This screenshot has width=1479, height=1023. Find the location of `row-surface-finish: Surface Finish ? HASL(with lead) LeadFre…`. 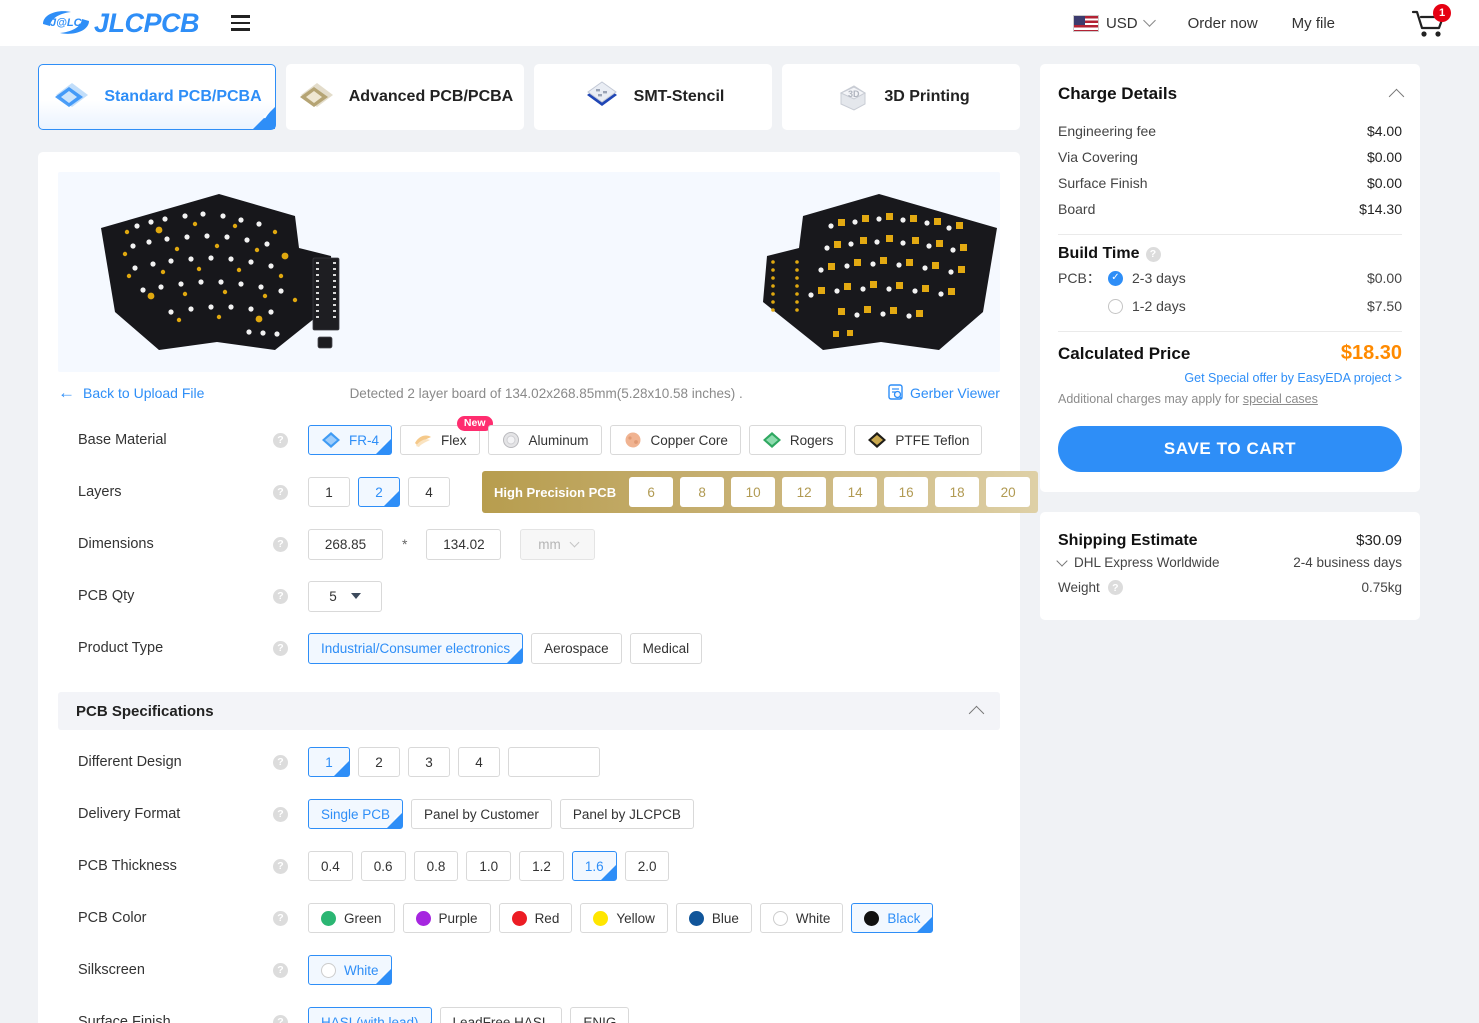

row-surface-finish: Surface Finish ? HASL(with lead) LeadFre… is located at coordinates (529, 1009).